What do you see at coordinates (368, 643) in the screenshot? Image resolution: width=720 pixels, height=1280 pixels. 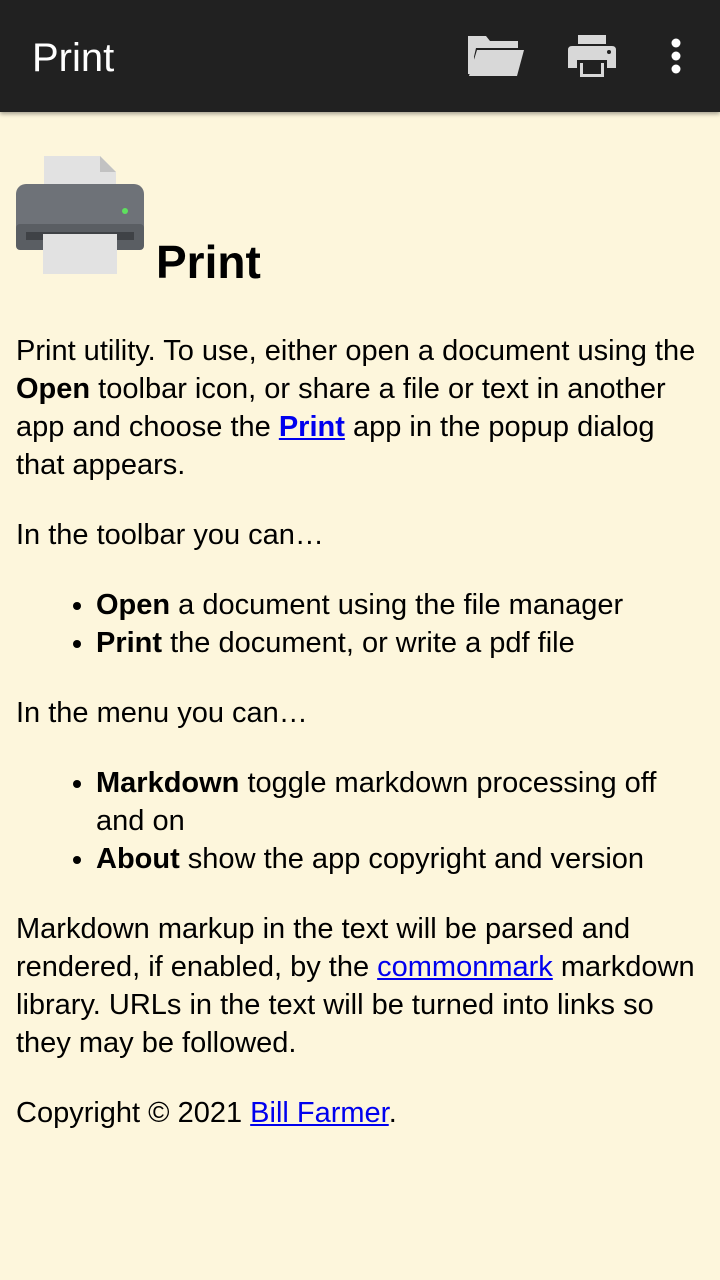 I see `list-item-text: the document, or write a pdf file` at bounding box center [368, 643].